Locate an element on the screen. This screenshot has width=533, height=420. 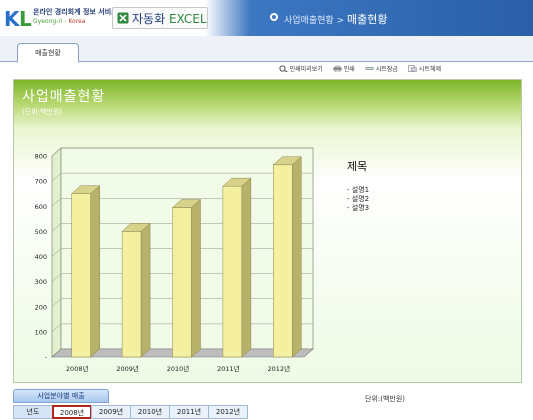
print-preview-button: 인쇄미리보기 is located at coordinates (301, 68).